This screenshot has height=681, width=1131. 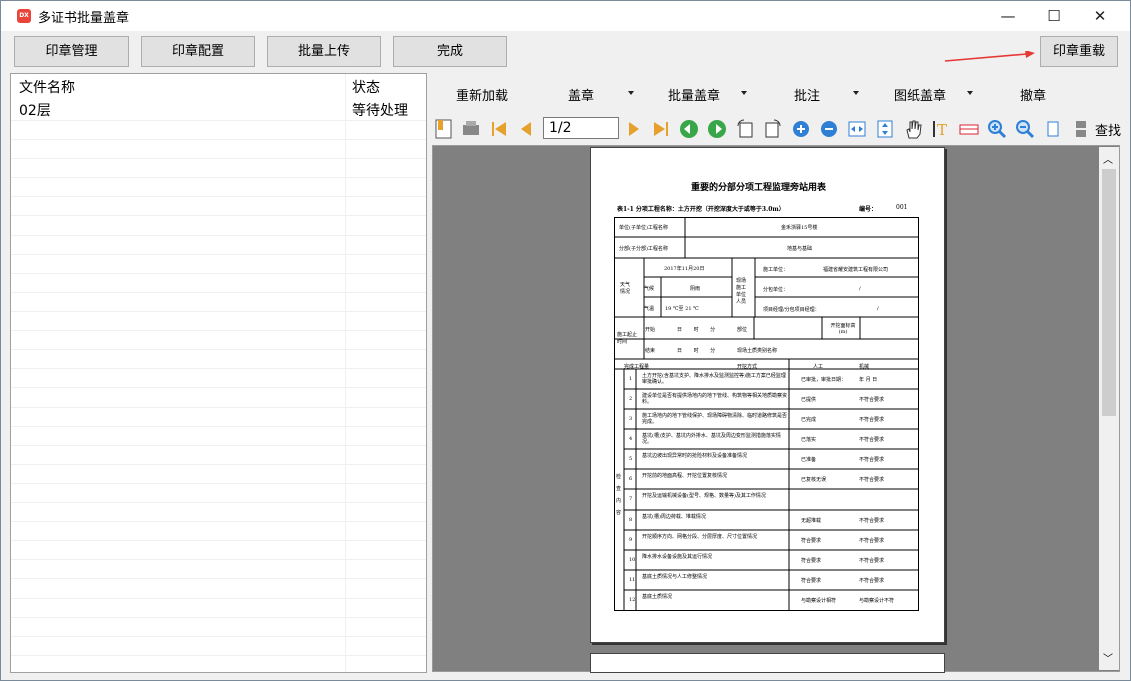 What do you see at coordinates (885, 129) in the screenshot?
I see `fit-page-icon` at bounding box center [885, 129].